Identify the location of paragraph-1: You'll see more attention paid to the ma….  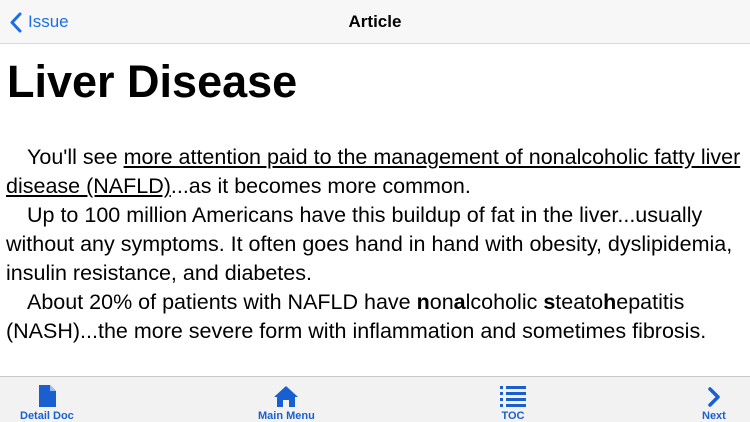
(376, 172).